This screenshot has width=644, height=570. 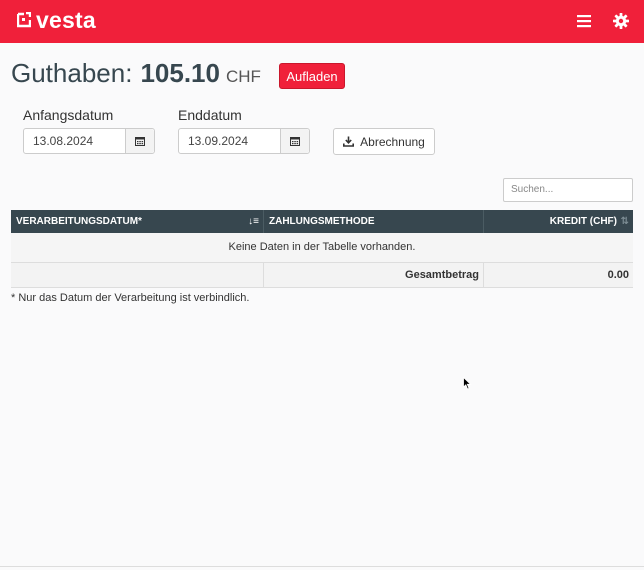 What do you see at coordinates (74, 141) in the screenshot?
I see `start-date-input: 13.08.2024` at bounding box center [74, 141].